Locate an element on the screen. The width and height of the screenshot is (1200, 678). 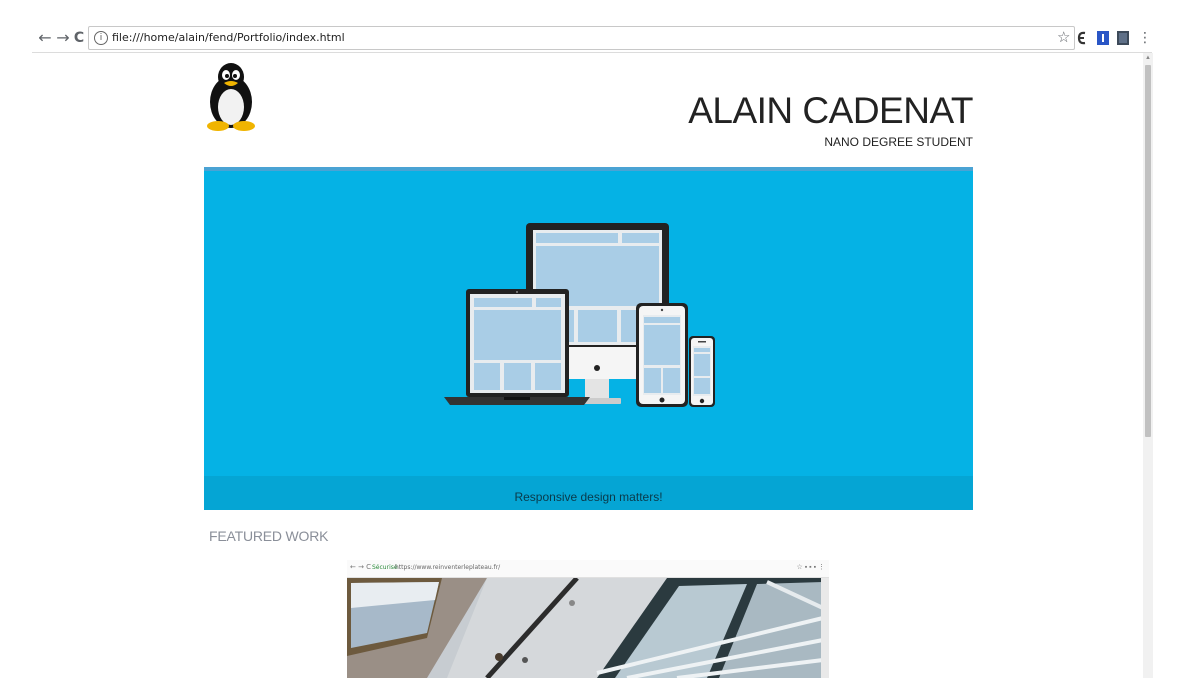
penguin-logo is located at coordinates (231, 97).